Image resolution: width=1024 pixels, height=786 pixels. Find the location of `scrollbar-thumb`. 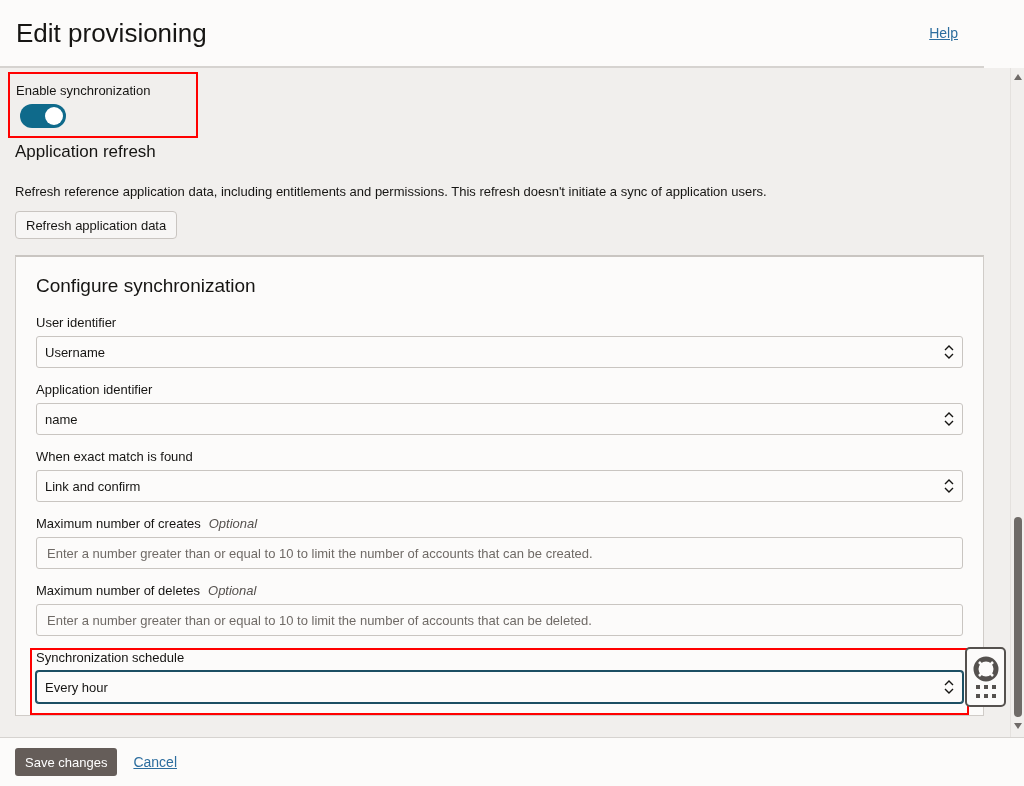

scrollbar-thumb is located at coordinates (1017, 617).